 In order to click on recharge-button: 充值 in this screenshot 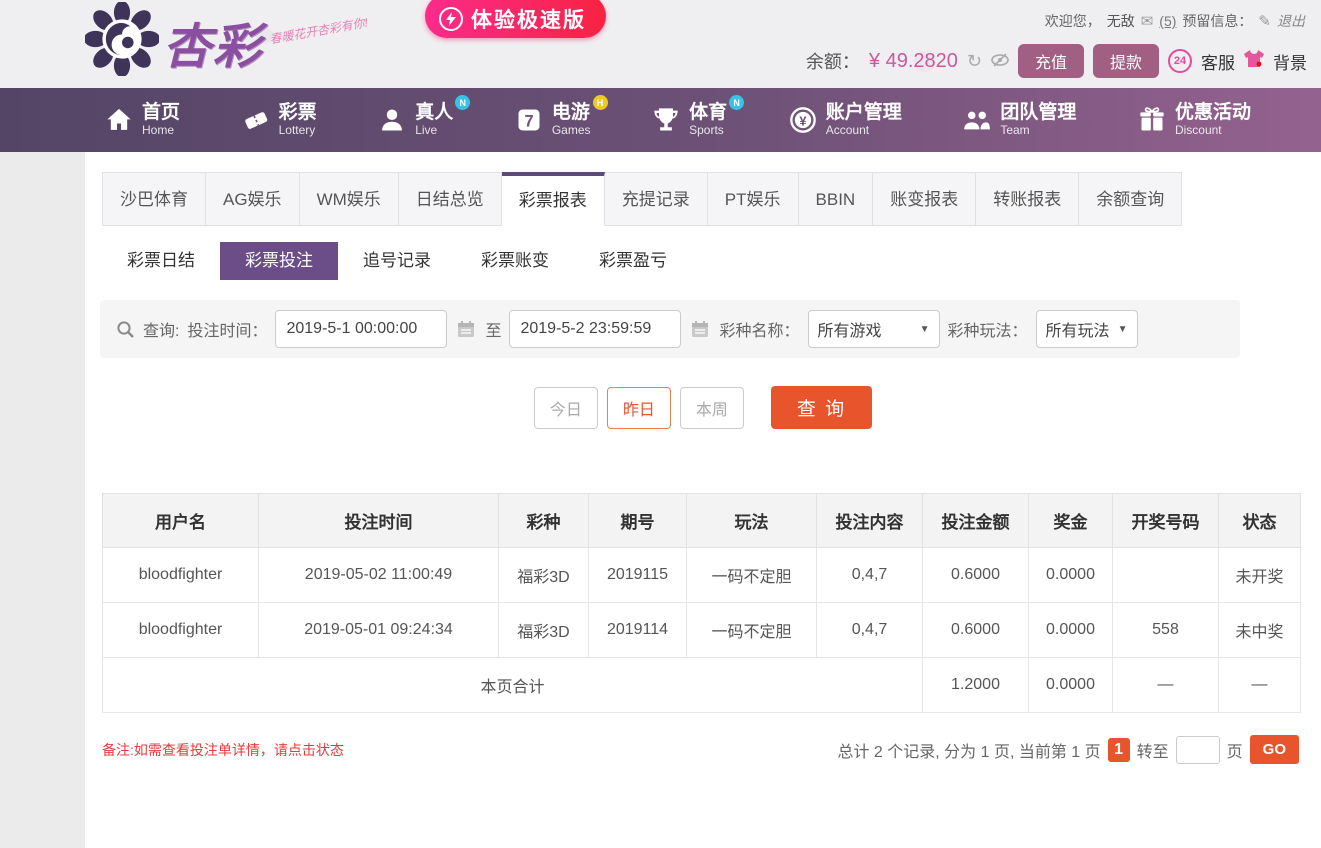, I will do `click(1050, 61)`.